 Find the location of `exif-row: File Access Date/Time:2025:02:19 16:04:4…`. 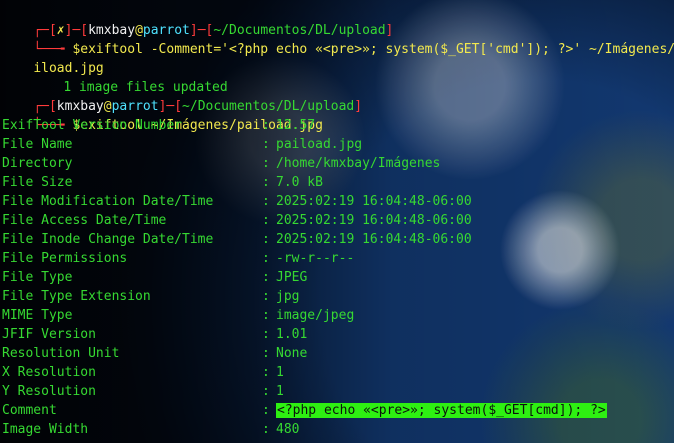

exif-row: File Access Date/Time:2025:02:19 16:04:4… is located at coordinates (237, 220).